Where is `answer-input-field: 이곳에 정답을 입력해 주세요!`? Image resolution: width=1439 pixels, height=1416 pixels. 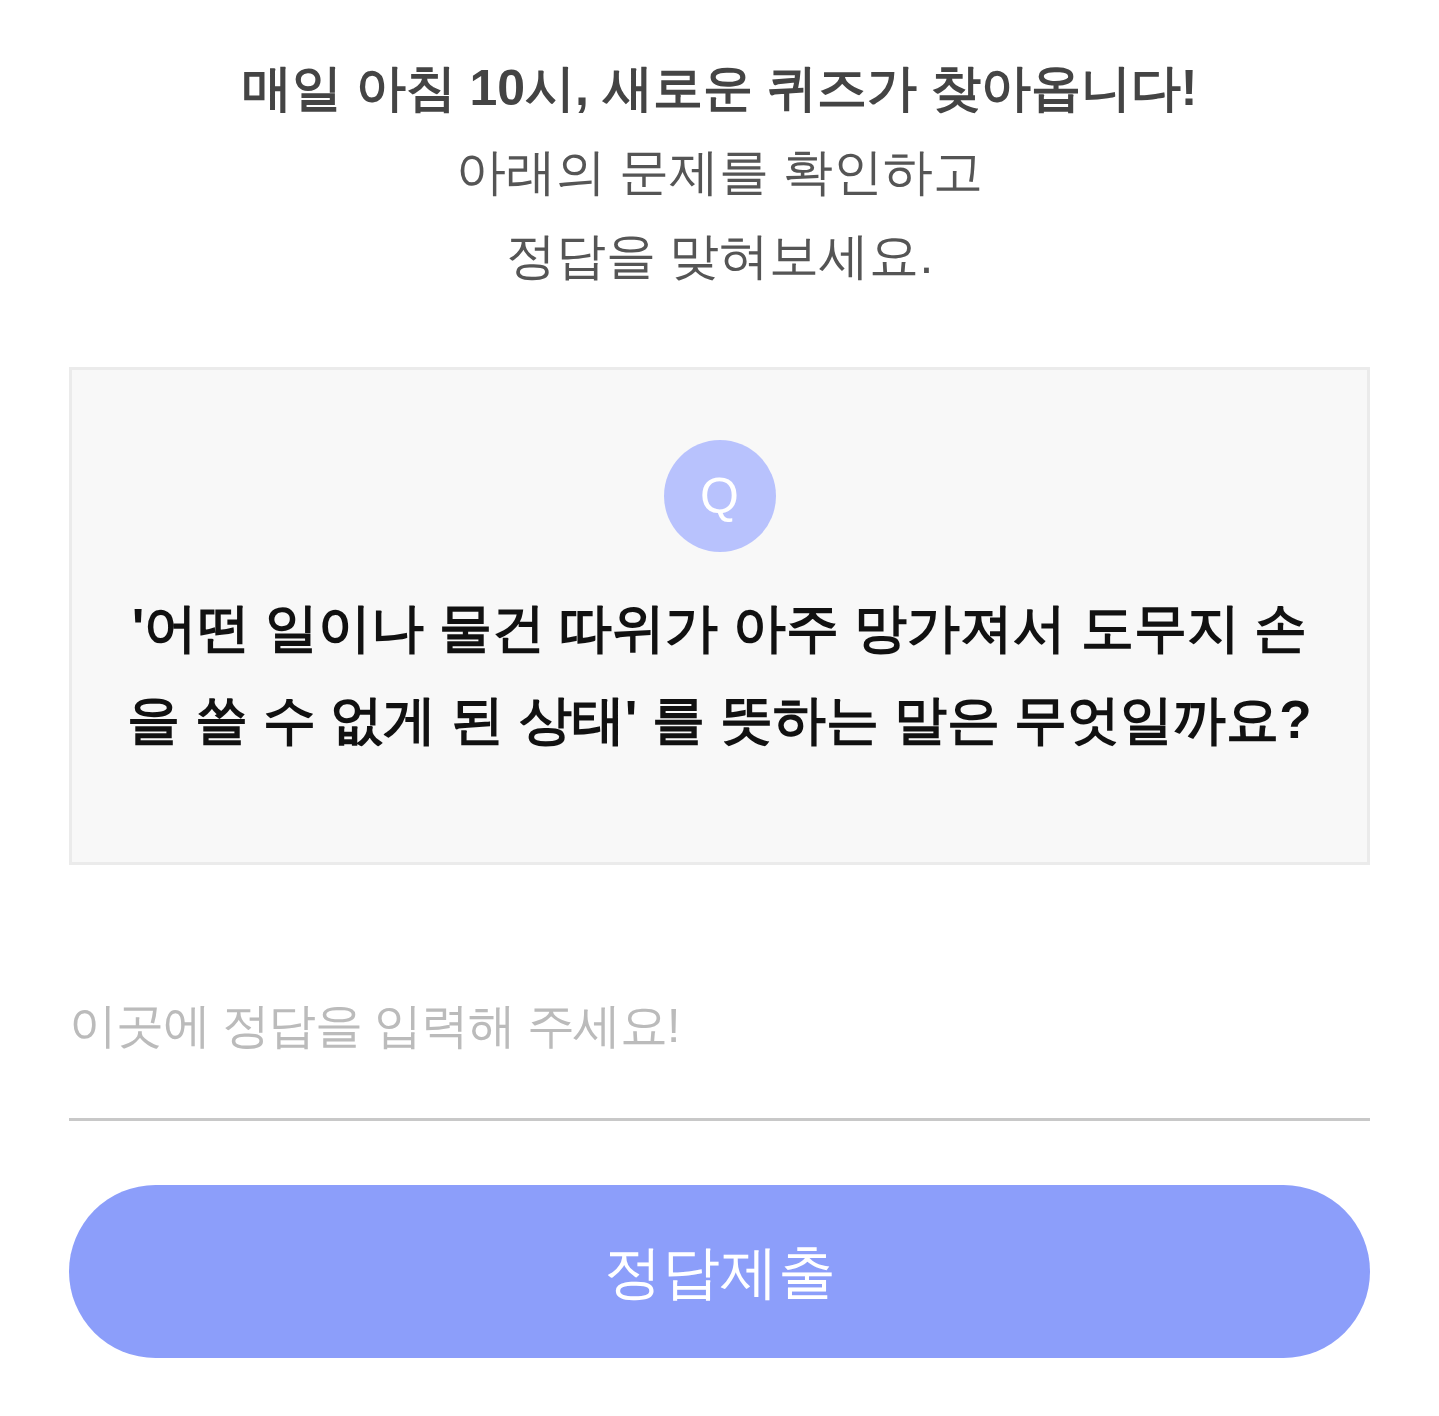 answer-input-field: 이곳에 정답을 입력해 주세요! is located at coordinates (719, 1045).